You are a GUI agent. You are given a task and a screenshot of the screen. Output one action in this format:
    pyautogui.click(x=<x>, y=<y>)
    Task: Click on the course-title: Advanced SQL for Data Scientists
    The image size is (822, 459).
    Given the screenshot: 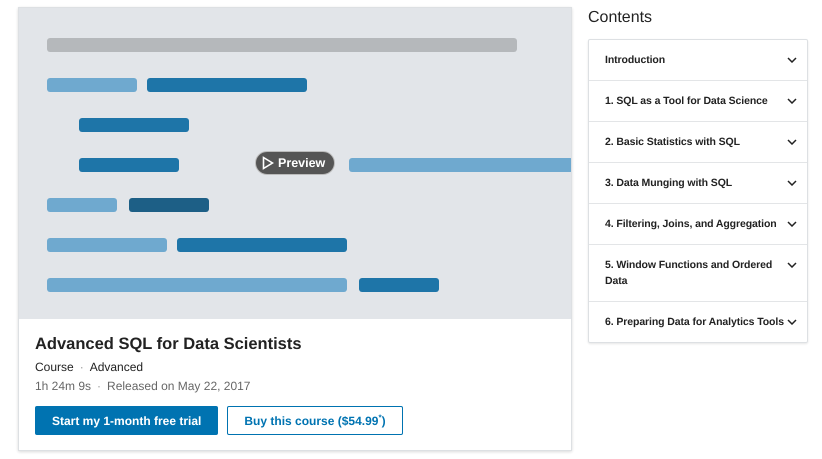 What is the action you would take?
    pyautogui.click(x=169, y=344)
    